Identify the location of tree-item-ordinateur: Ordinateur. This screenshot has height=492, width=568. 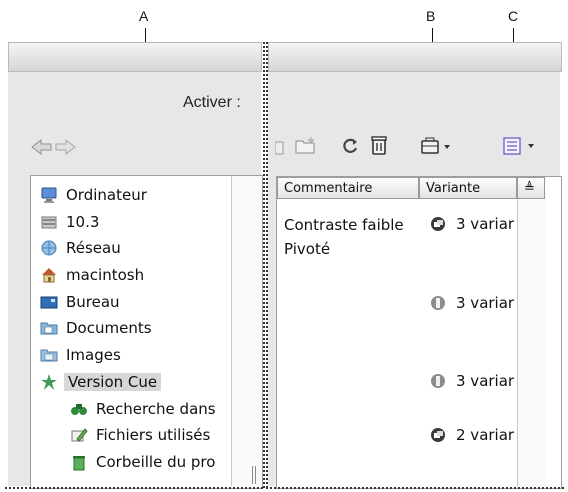
(93, 195).